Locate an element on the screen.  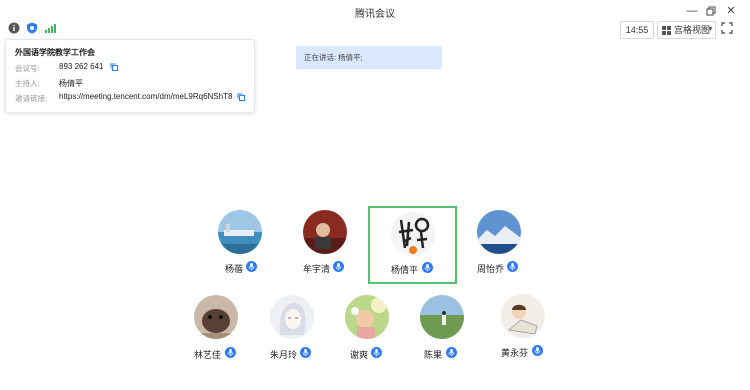
participant-name: 陈果 is located at coordinates (433, 355).